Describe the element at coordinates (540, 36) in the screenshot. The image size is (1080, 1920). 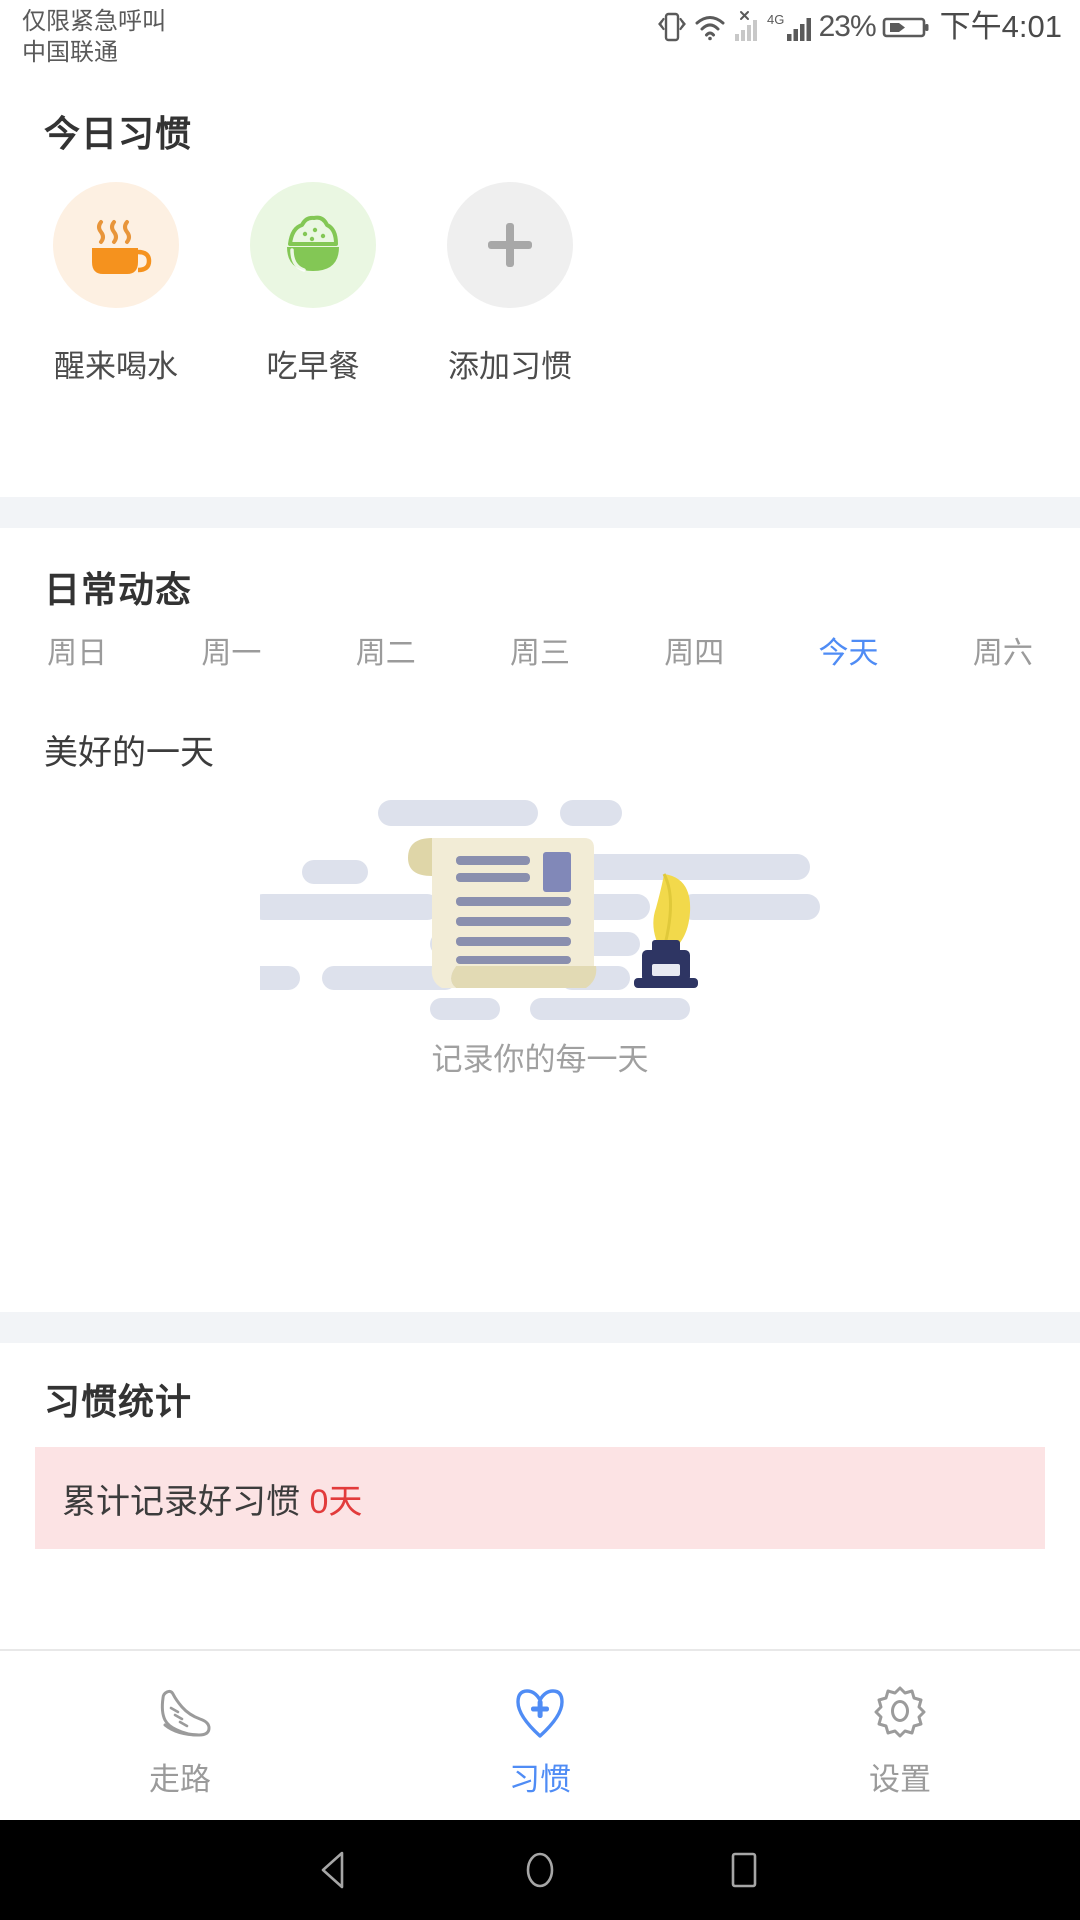
I see `status-bar: 仅限紧急呼叫 中国联通 4G 23% 下午4:01` at that location.